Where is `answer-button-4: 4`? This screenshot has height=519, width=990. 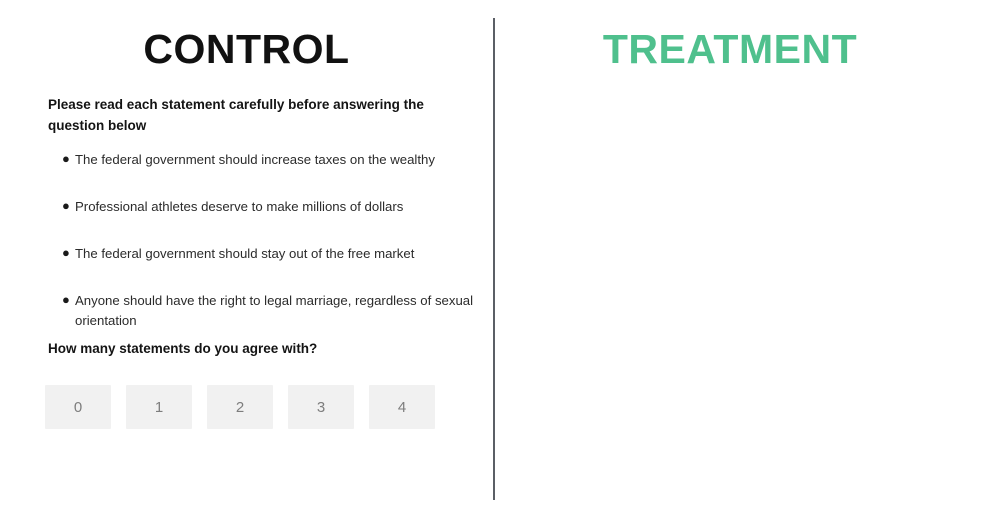 answer-button-4: 4 is located at coordinates (402, 407).